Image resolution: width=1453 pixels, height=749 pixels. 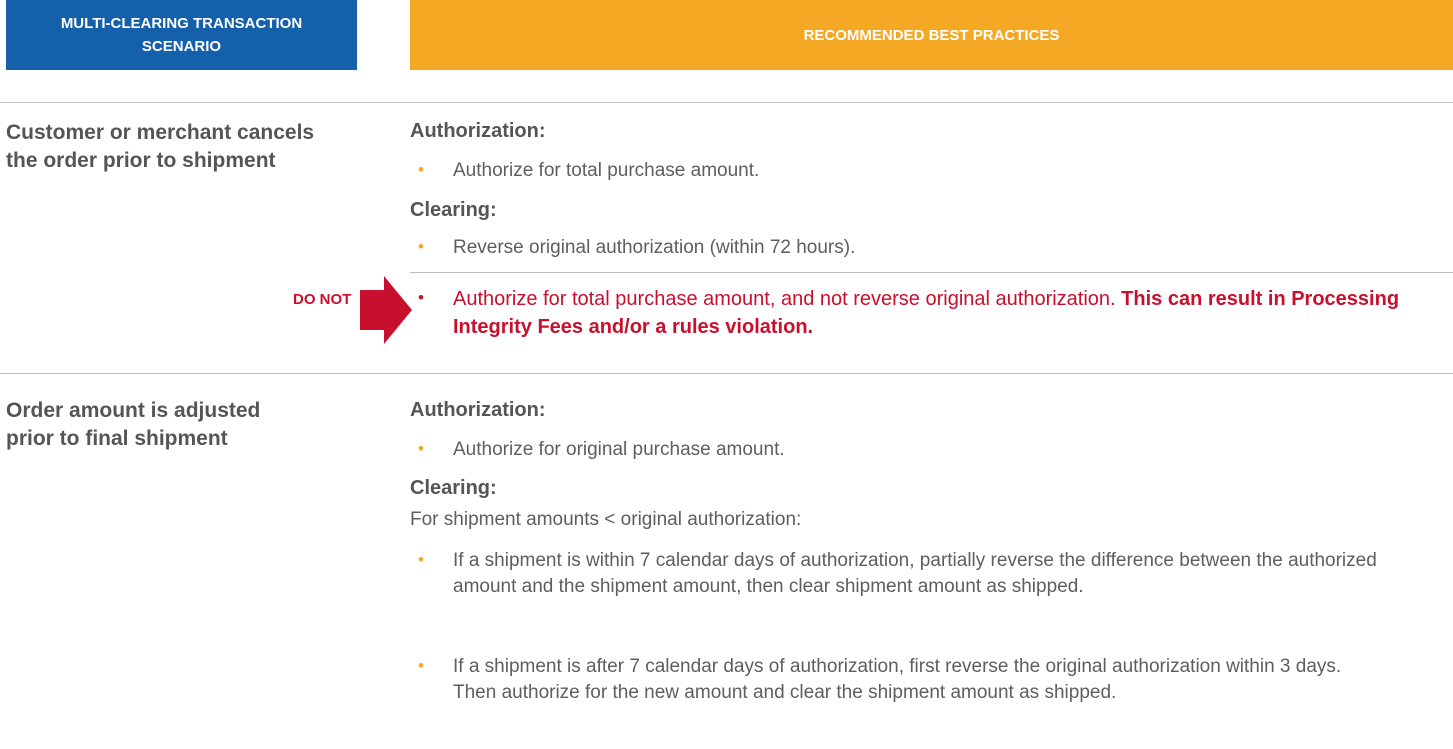 What do you see at coordinates (931, 35) in the screenshot?
I see `best-practices-column-header: RECOMMENDED BEST PRACTICES` at bounding box center [931, 35].